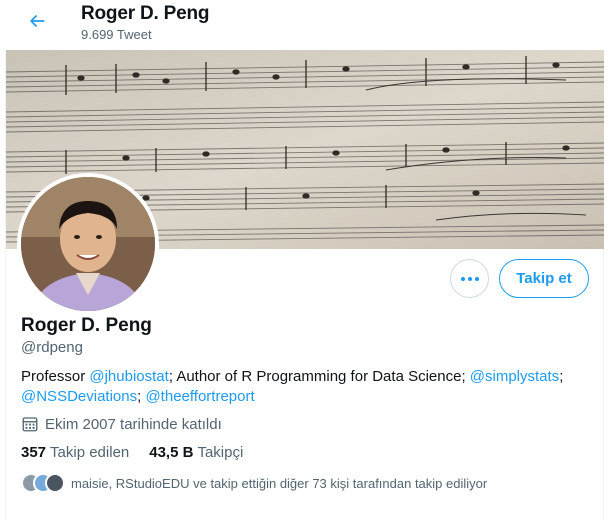 This screenshot has height=521, width=609. Describe the element at coordinates (34, 452) in the screenshot. I see `following-count: 357` at that location.